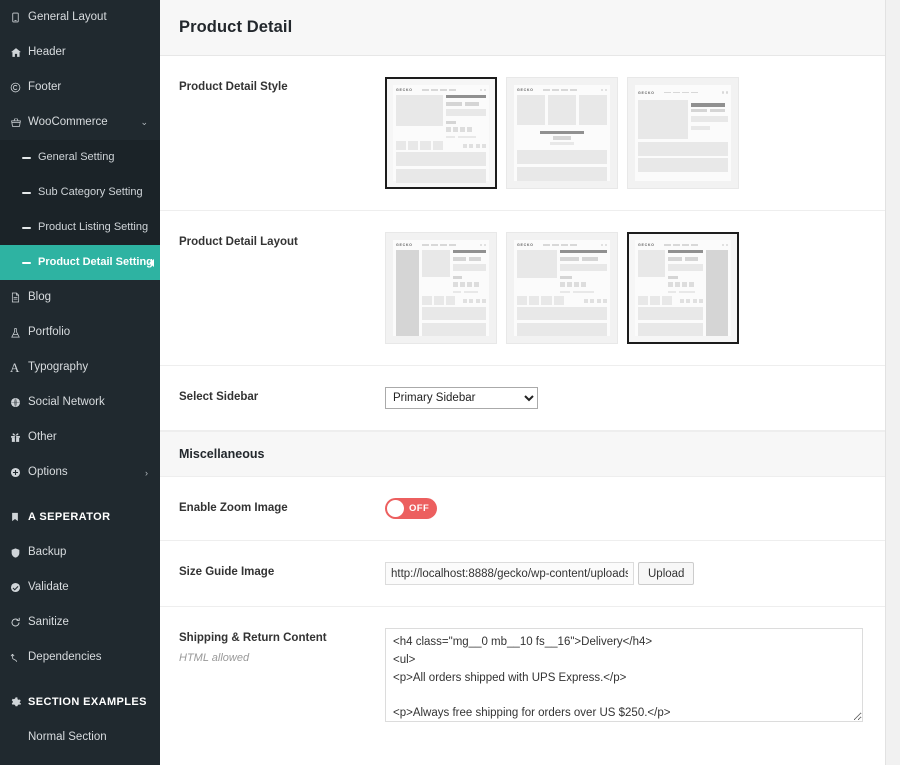 The width and height of the screenshot is (900, 765). I want to click on mock-style-3: GECKO, so click(683, 133).